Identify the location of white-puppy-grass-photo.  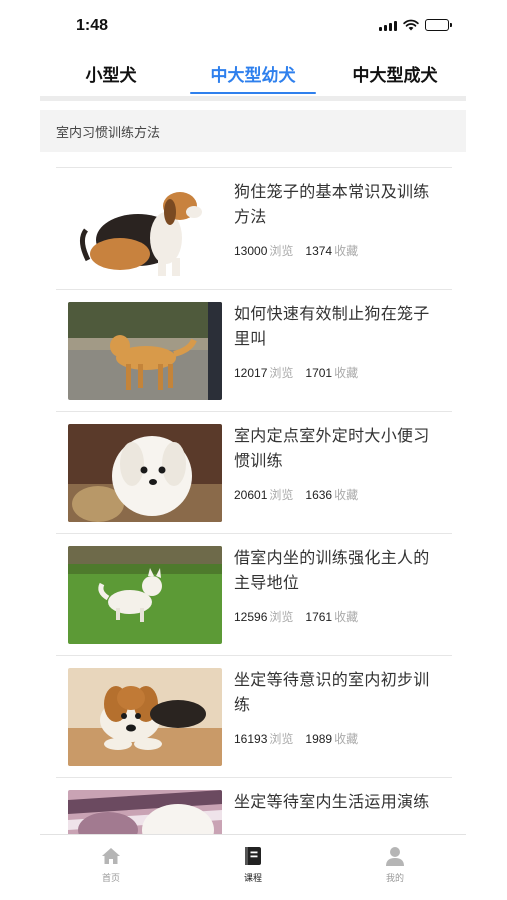
(145, 595).